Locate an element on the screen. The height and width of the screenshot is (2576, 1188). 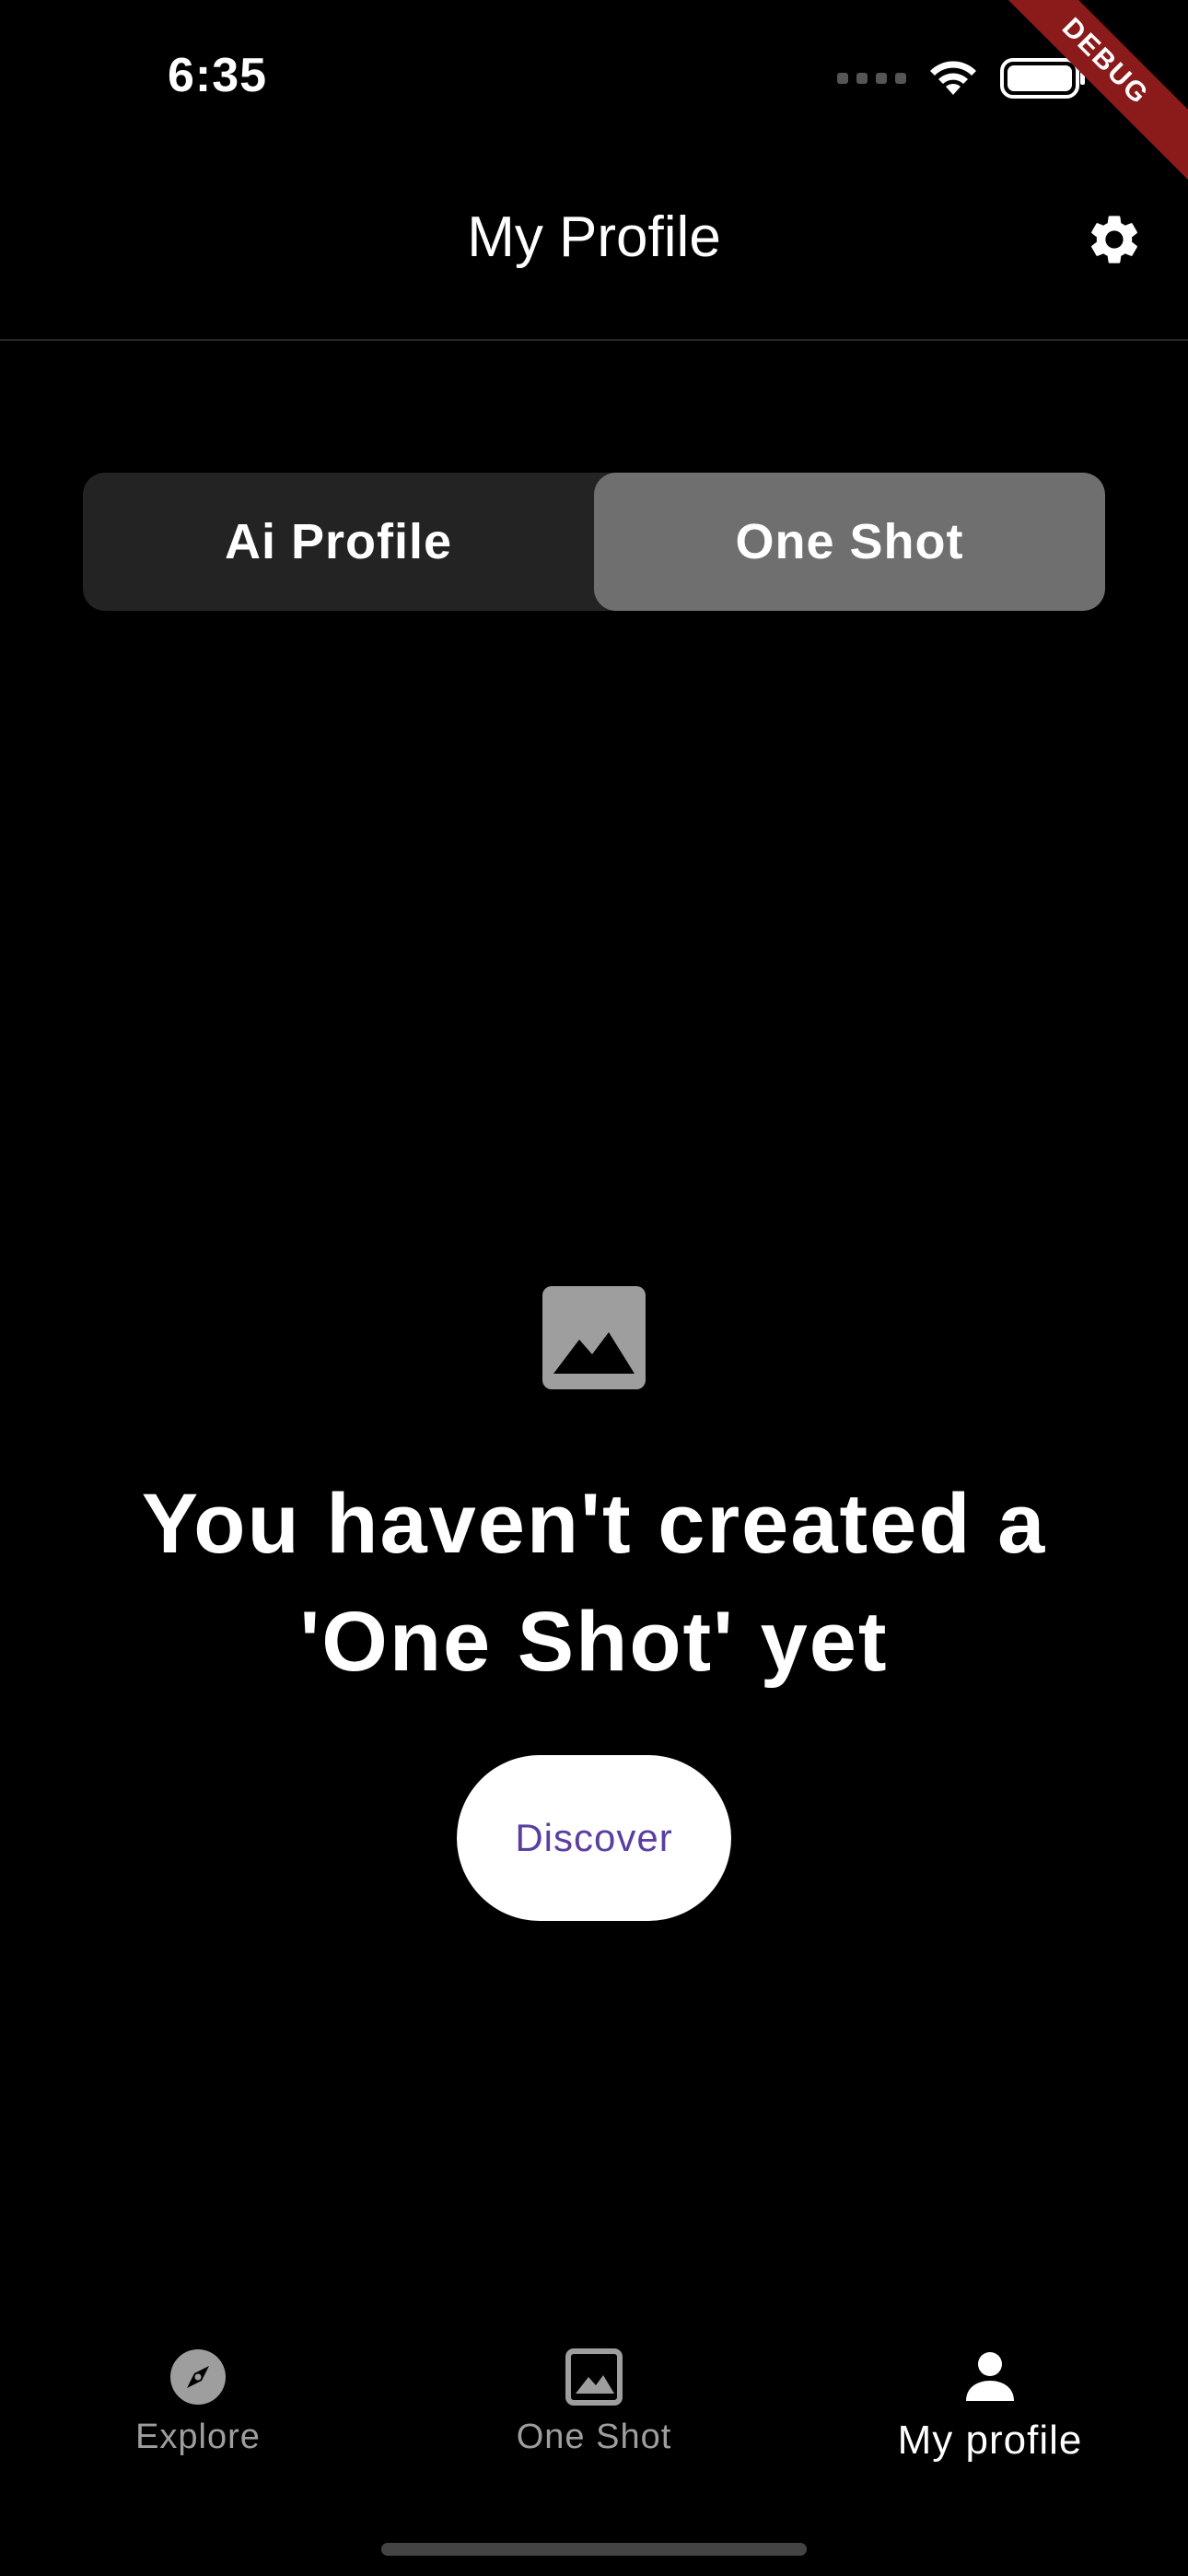
home-indicator is located at coordinates (594, 2549).